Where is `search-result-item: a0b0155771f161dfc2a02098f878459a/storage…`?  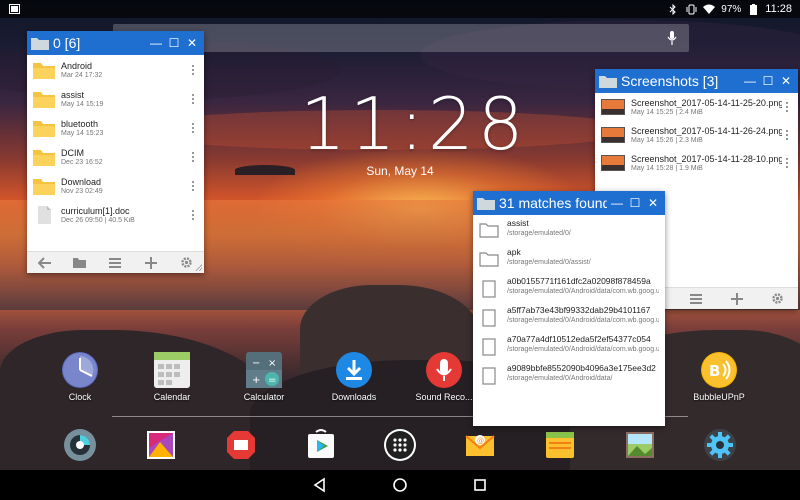
search-result-item: a0b0155771f161dfc2a02098f878459a/storage… is located at coordinates (569, 287).